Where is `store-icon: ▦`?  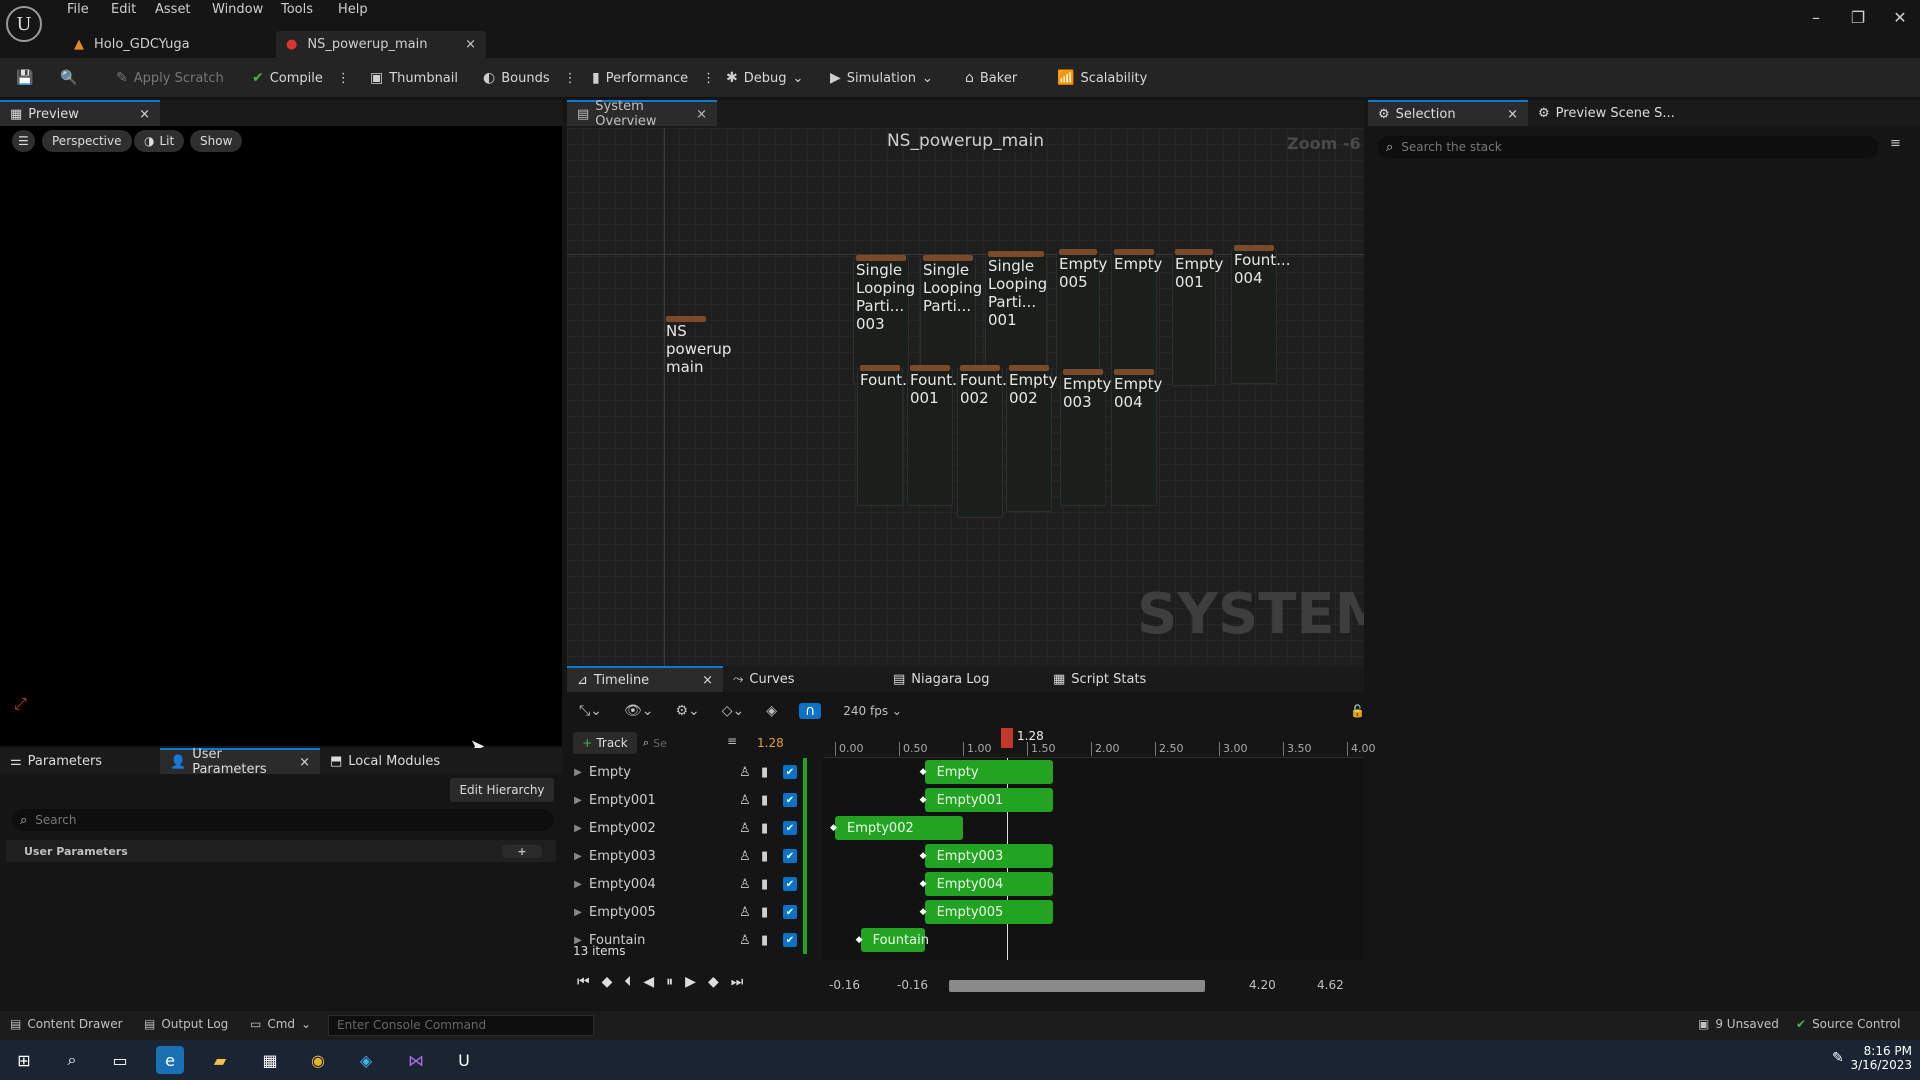 store-icon: ▦ is located at coordinates (270, 1060).